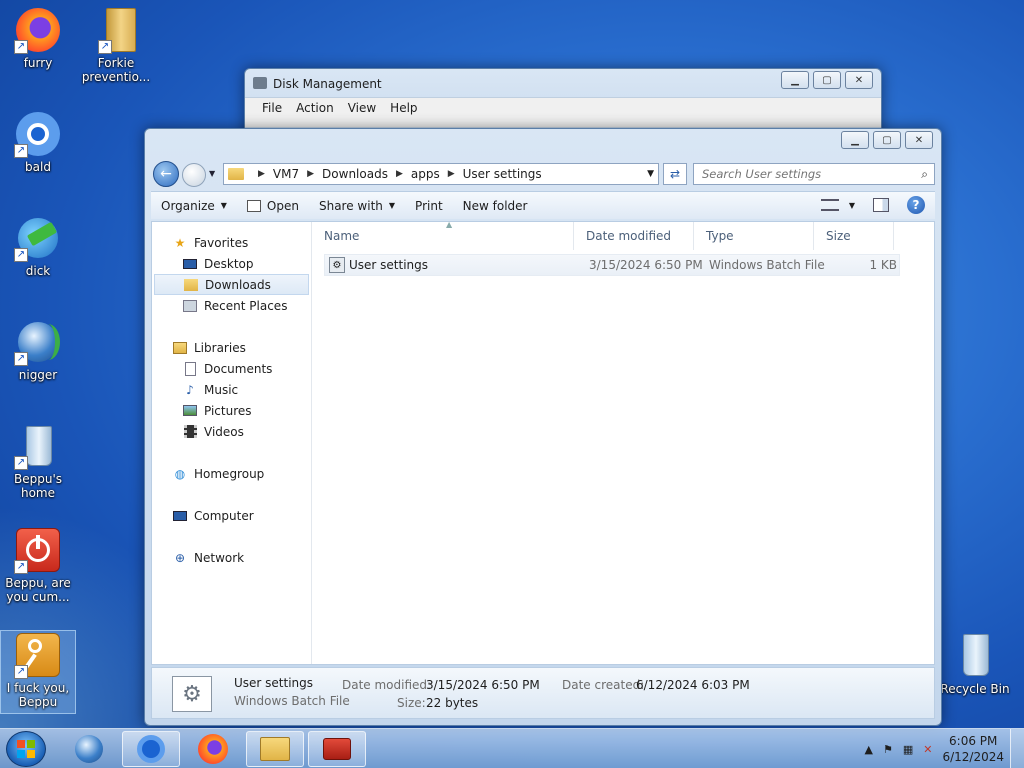 This screenshot has height=768, width=1024. Describe the element at coordinates (231, 389) in the screenshot. I see `nav-music: ♪ Music` at that location.